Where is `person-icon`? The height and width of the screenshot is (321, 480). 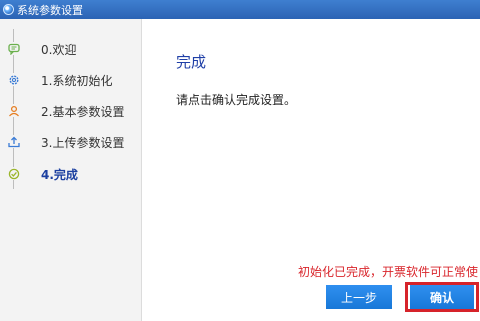
person-icon is located at coordinates (13, 110).